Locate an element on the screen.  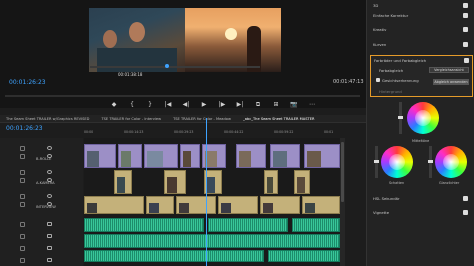
section-color-wheels: Farbräder und Farbabgleich is located at coordinates (400, 60).